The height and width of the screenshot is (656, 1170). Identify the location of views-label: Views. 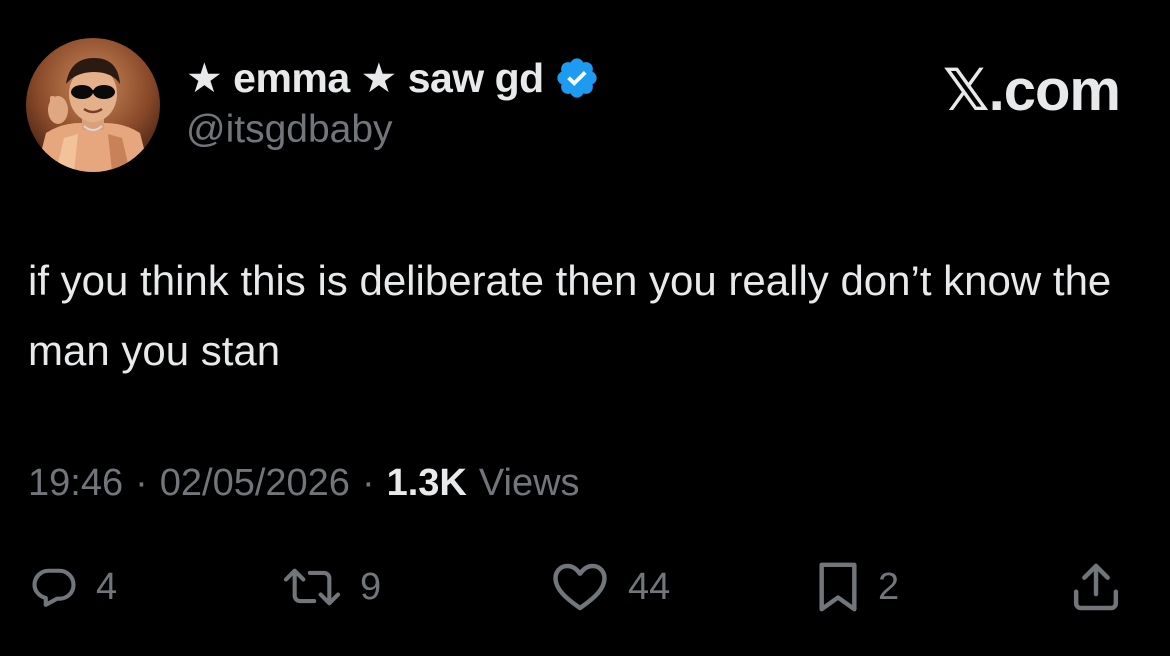
(529, 483).